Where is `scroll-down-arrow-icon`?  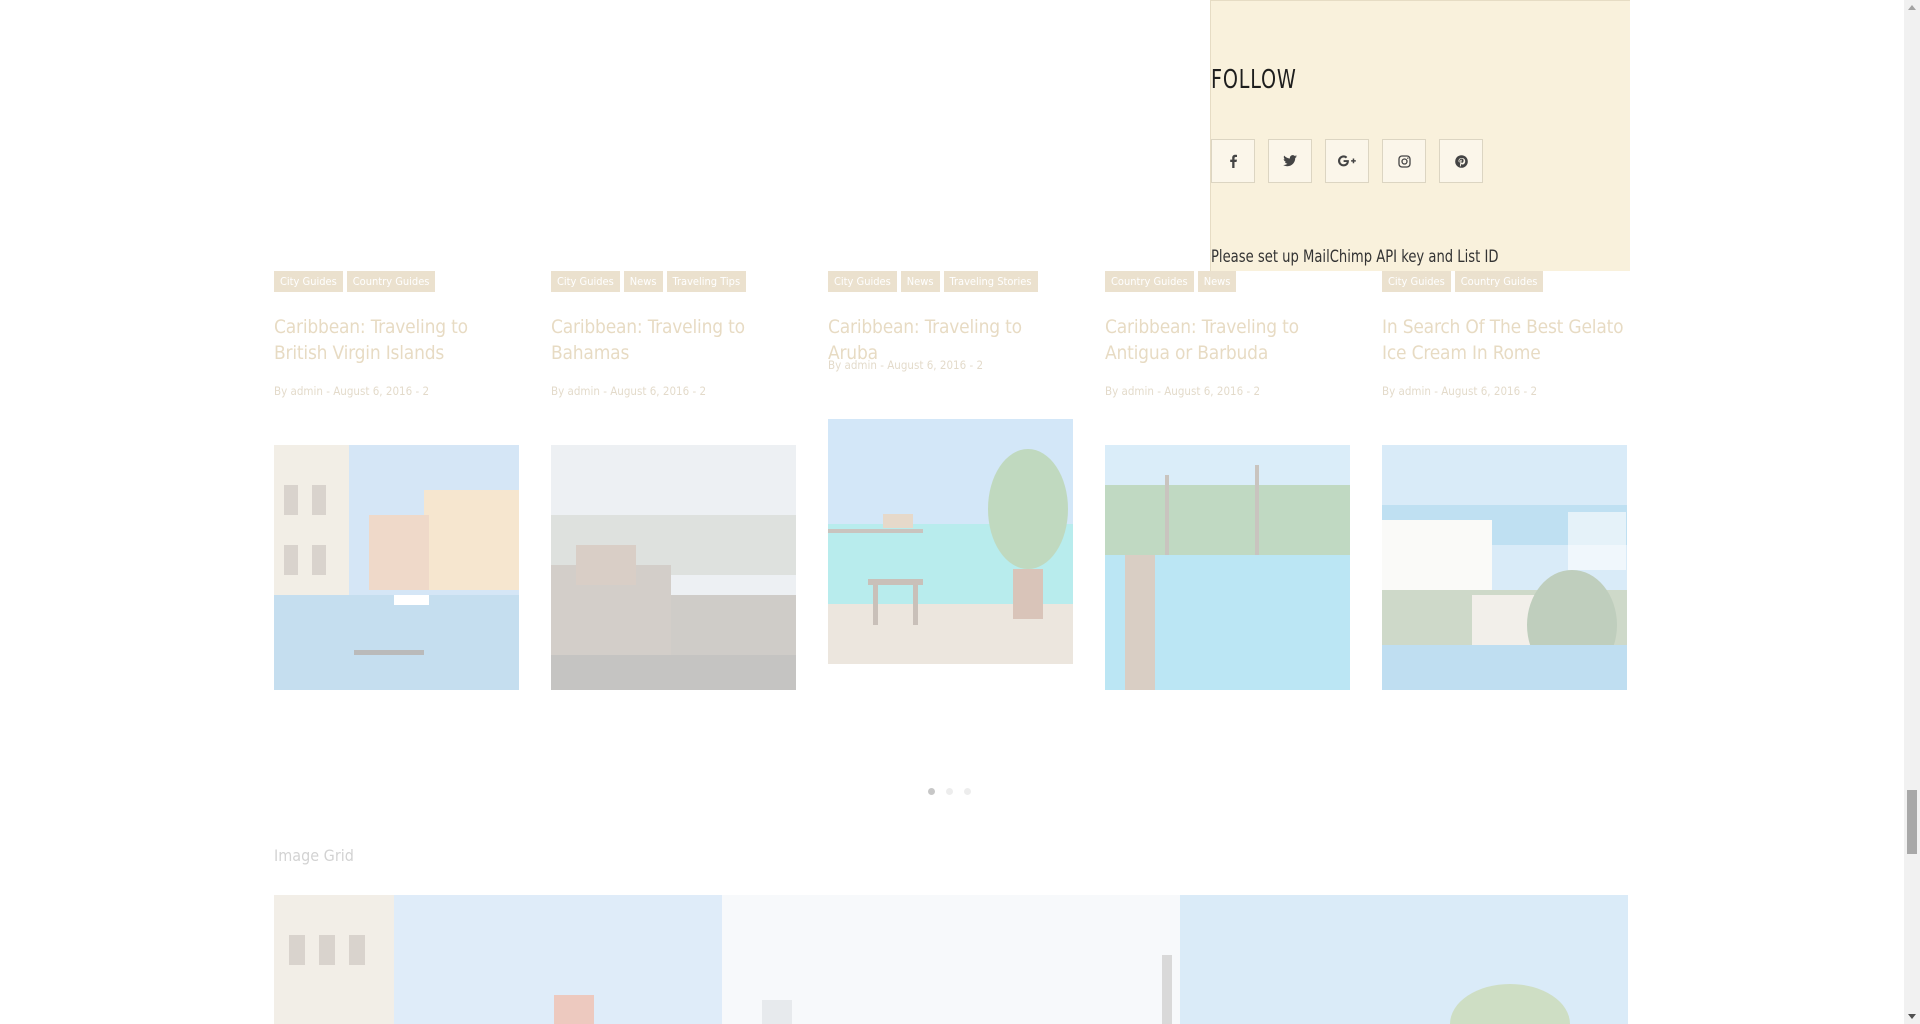
scroll-down-arrow-icon is located at coordinates (1912, 1016).